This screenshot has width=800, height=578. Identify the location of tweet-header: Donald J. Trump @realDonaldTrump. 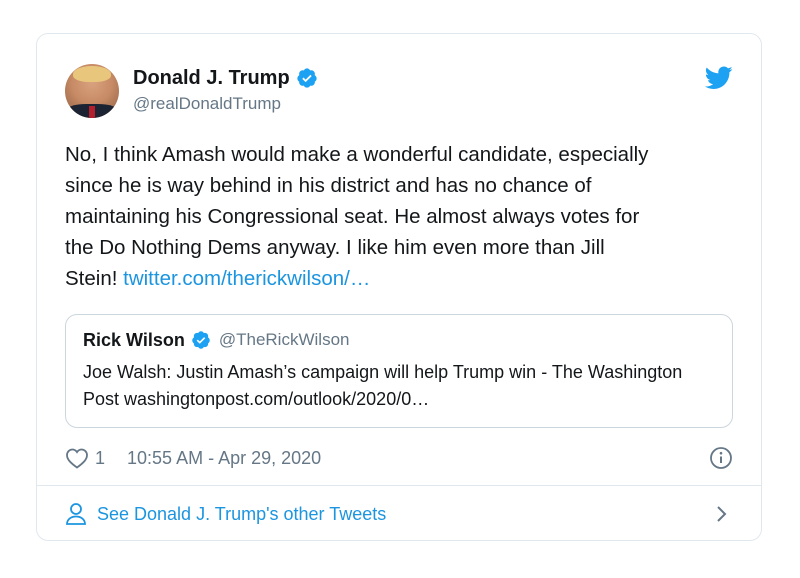
(399, 91).